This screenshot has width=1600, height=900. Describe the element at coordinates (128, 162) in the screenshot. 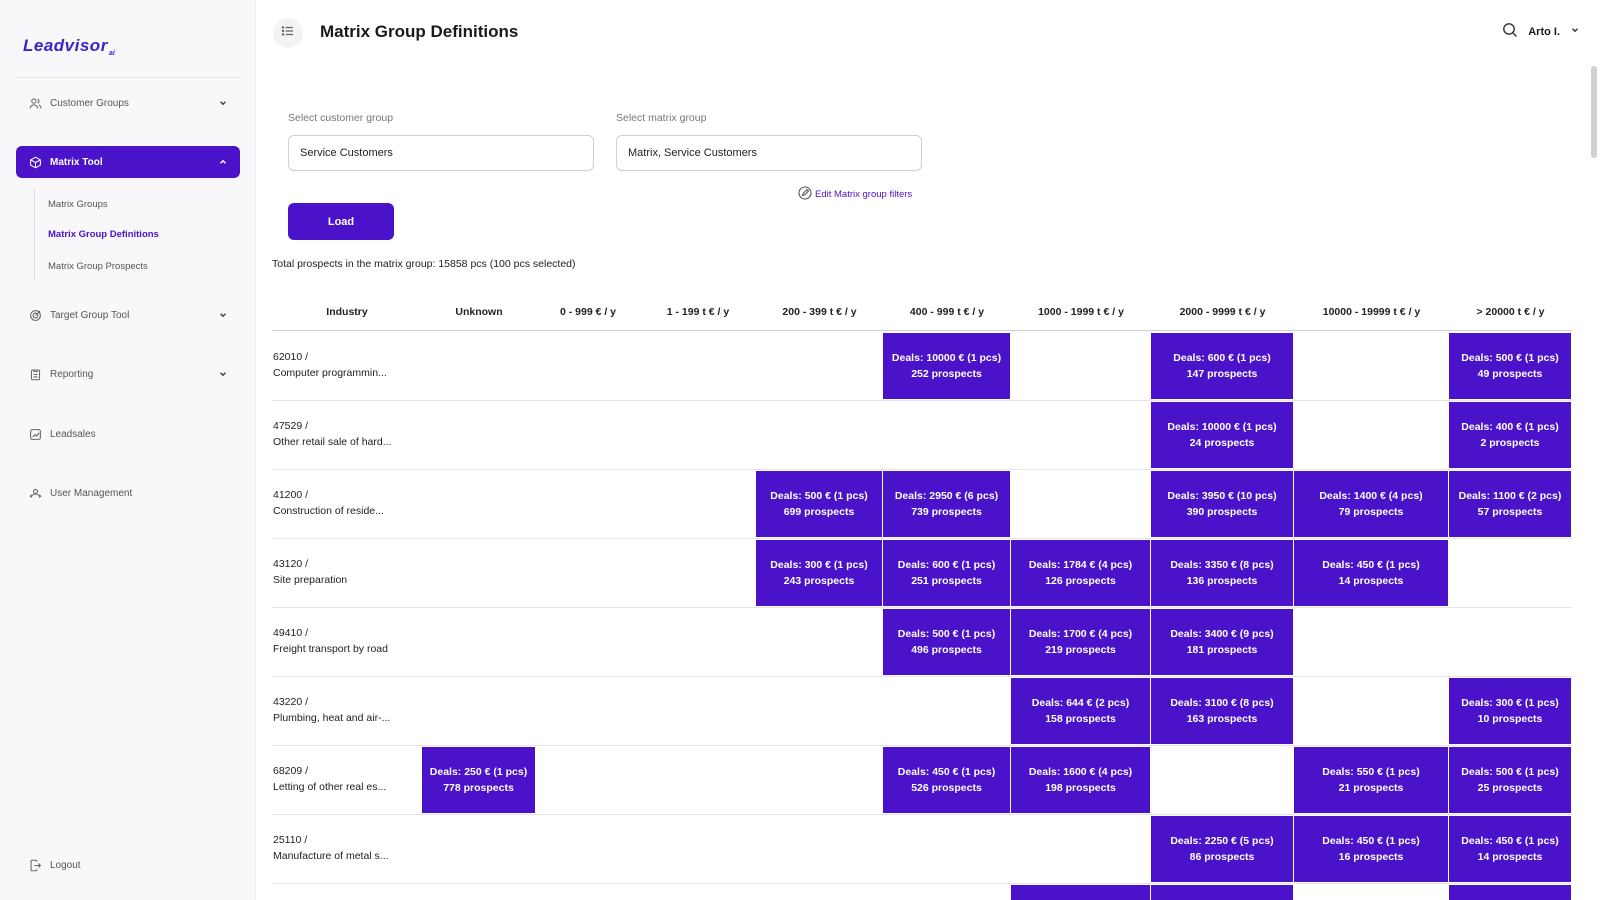

I see `sidebar-item-matrix-tool: Matrix Tool` at that location.